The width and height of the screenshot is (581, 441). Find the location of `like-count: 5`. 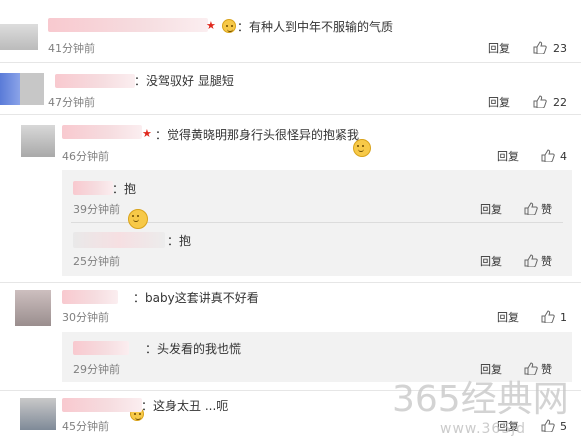

like-count: 5 is located at coordinates (563, 426).